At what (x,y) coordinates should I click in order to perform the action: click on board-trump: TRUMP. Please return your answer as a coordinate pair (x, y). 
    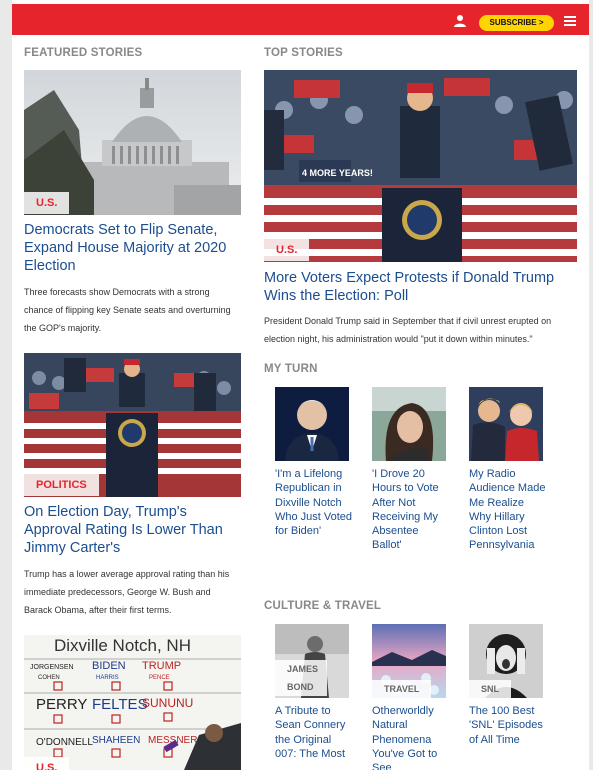
    Looking at the image, I should click on (161, 666).